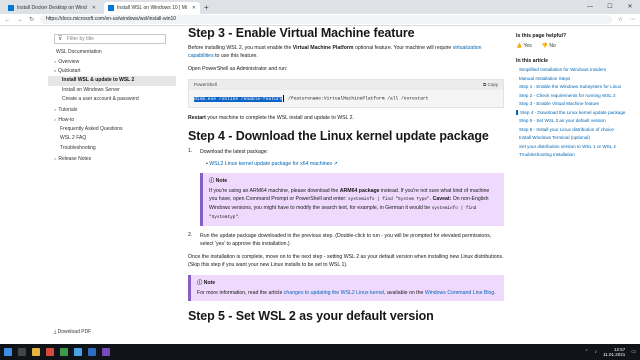  What do you see at coordinates (112, 120) in the screenshot?
I see `nav-item-how-to: > How-to` at bounding box center [112, 120].